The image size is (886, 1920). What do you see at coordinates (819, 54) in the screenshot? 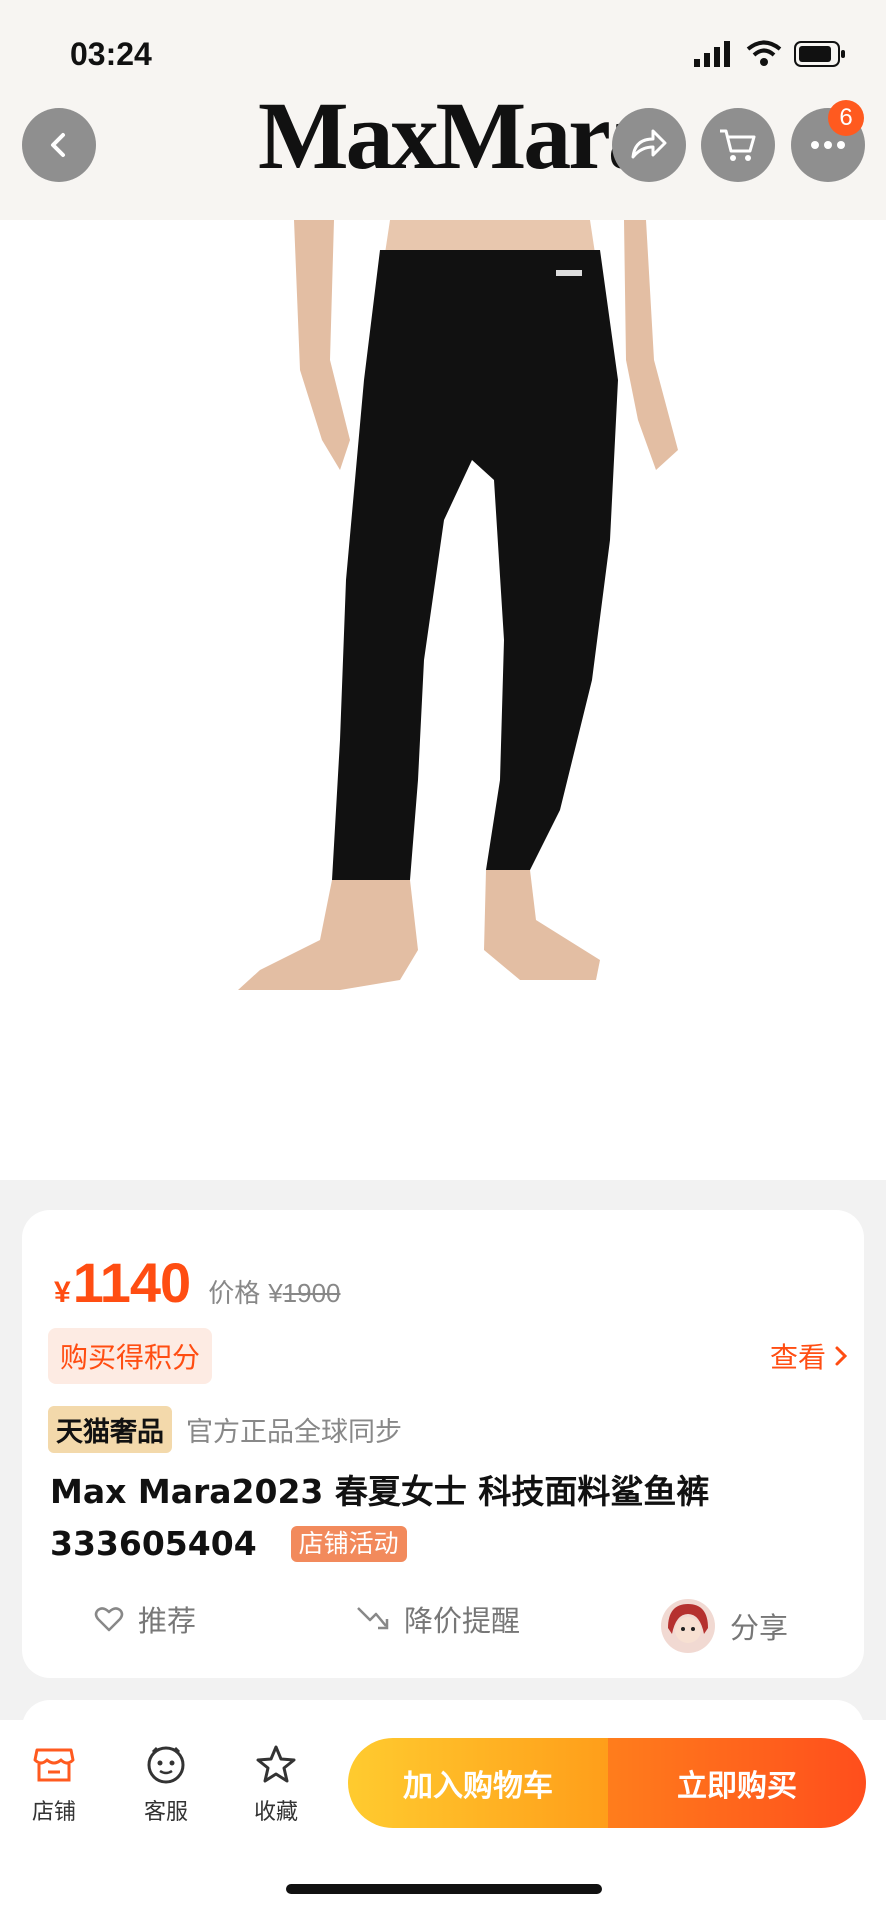
I see `battery-icon` at bounding box center [819, 54].